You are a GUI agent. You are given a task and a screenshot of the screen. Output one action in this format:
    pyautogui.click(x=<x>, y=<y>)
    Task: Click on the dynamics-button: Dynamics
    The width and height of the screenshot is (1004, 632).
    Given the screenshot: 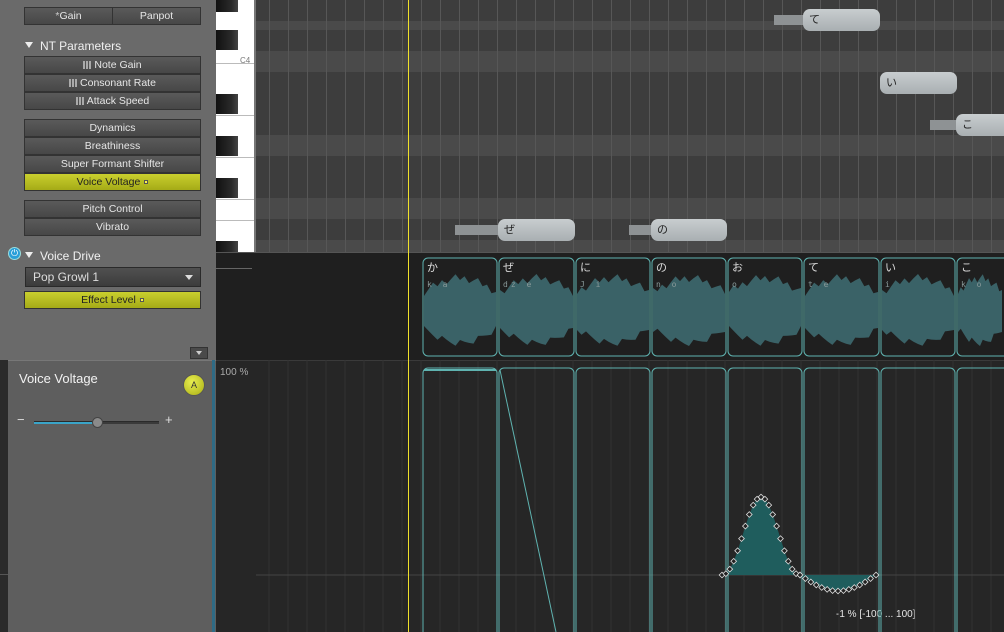 What is the action you would take?
    pyautogui.click(x=112, y=128)
    